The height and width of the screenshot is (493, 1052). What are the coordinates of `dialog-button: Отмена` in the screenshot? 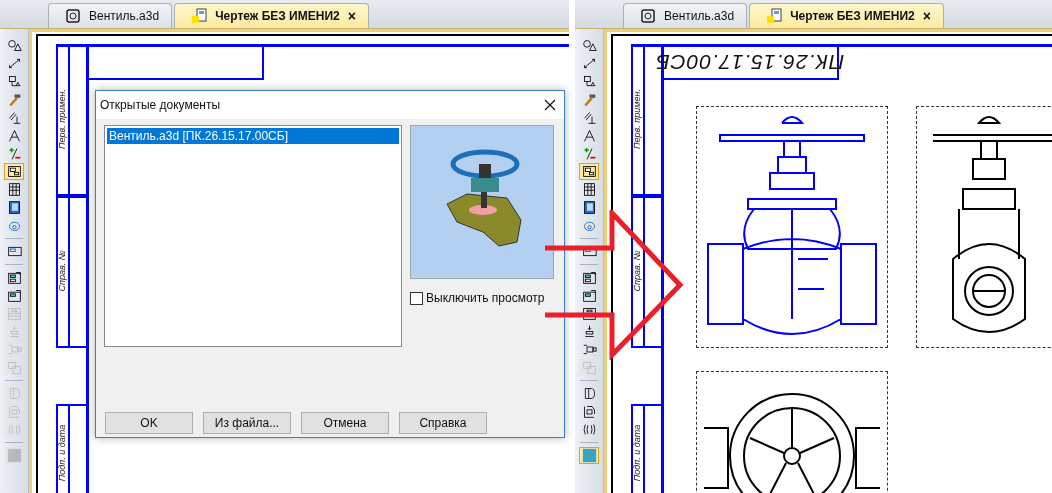 It's located at (345, 423).